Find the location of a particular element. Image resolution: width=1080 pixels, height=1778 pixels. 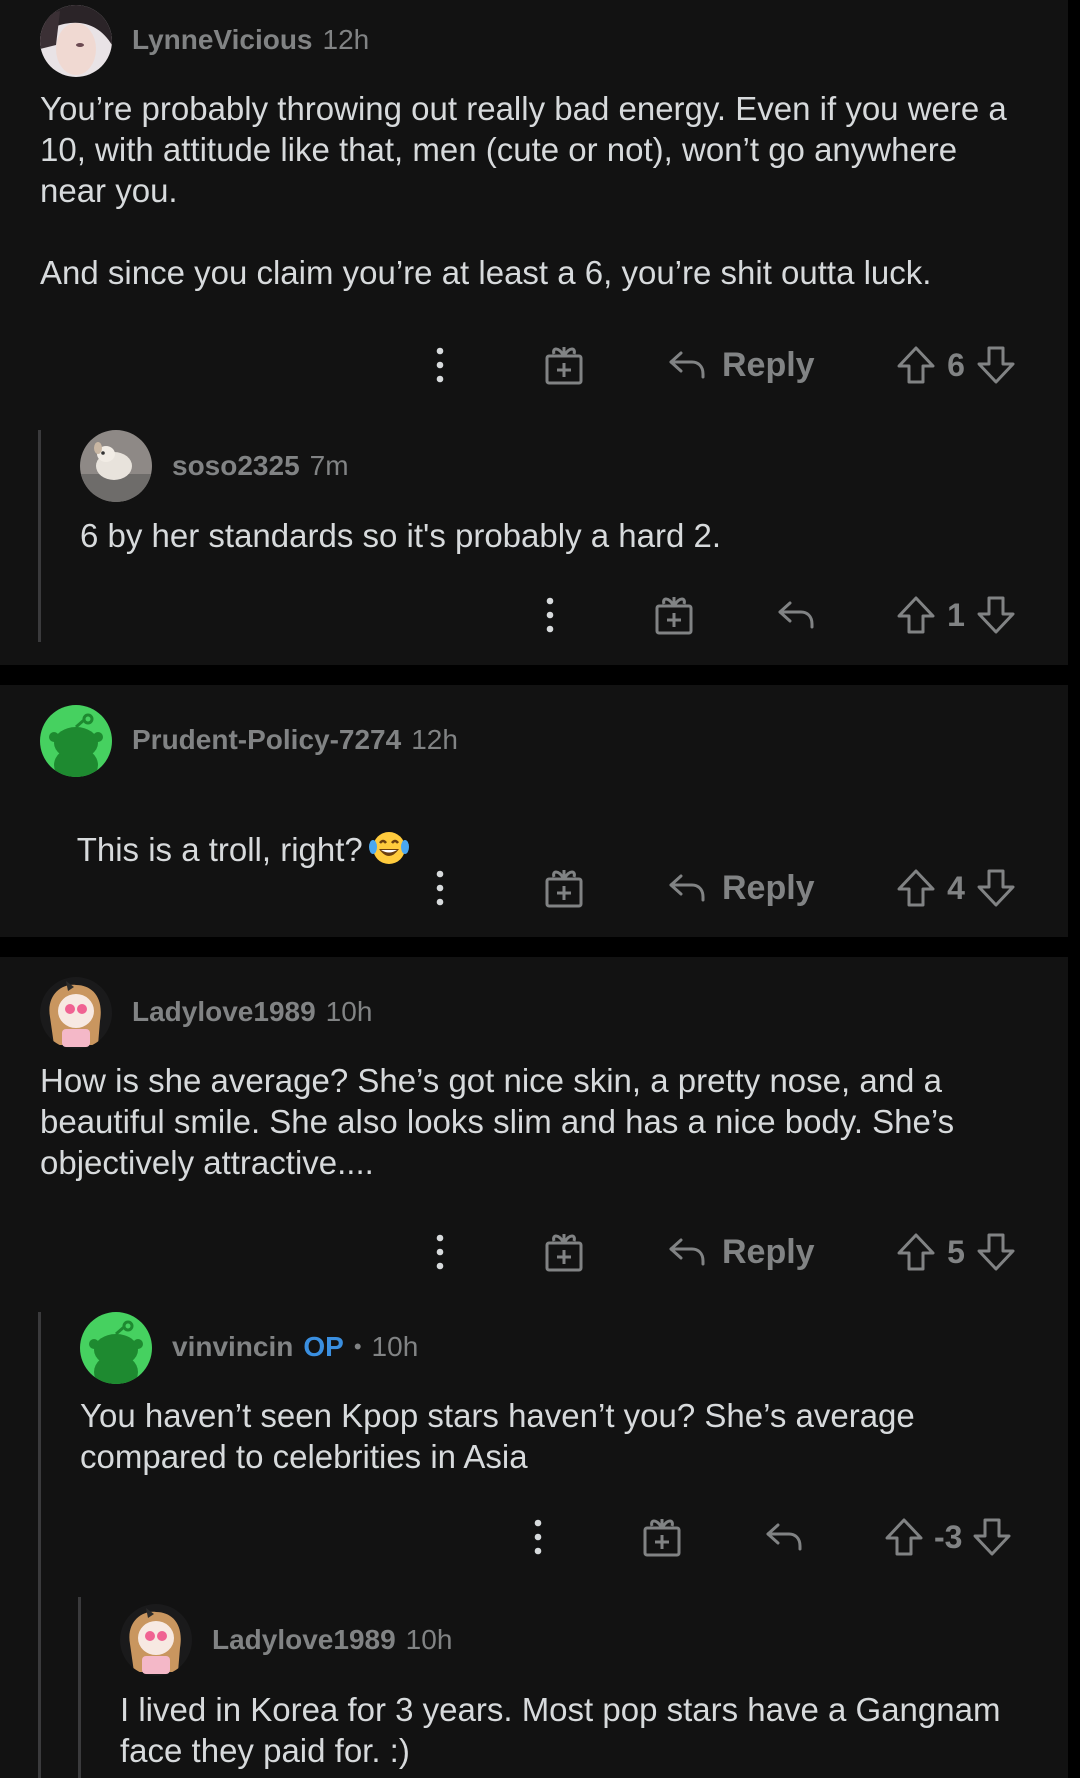

comment-body: This is a troll, right? is located at coordinates (535, 852).